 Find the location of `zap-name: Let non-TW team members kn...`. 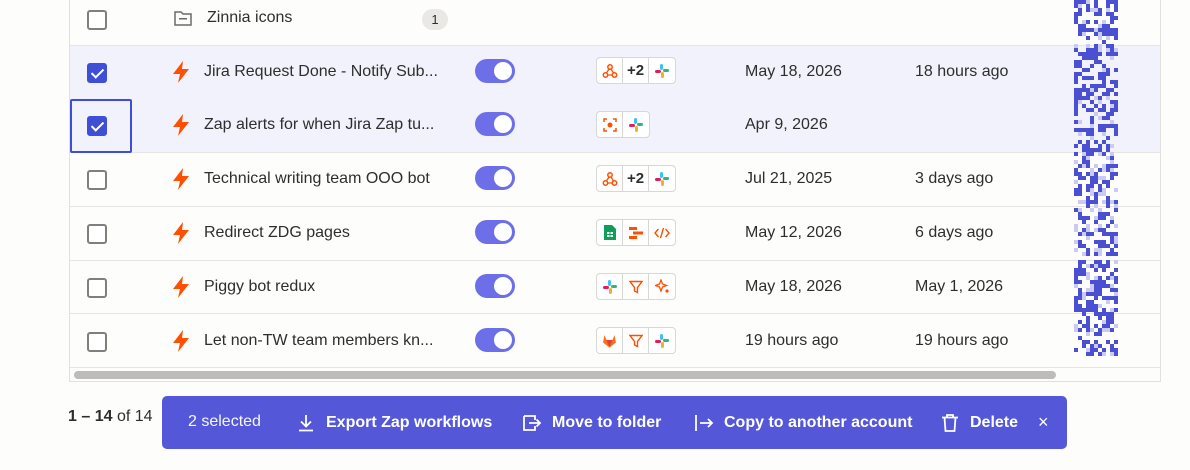

zap-name: Let non-TW team members kn... is located at coordinates (327, 341).